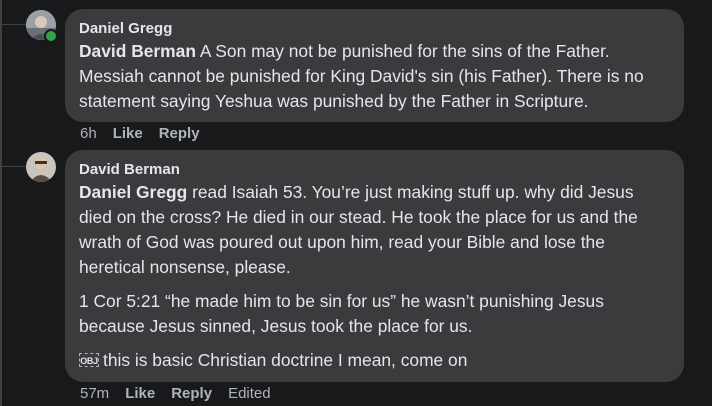 This screenshot has height=406, width=712. What do you see at coordinates (89, 360) in the screenshot?
I see `object-placeholder-icon: OBJ` at bounding box center [89, 360].